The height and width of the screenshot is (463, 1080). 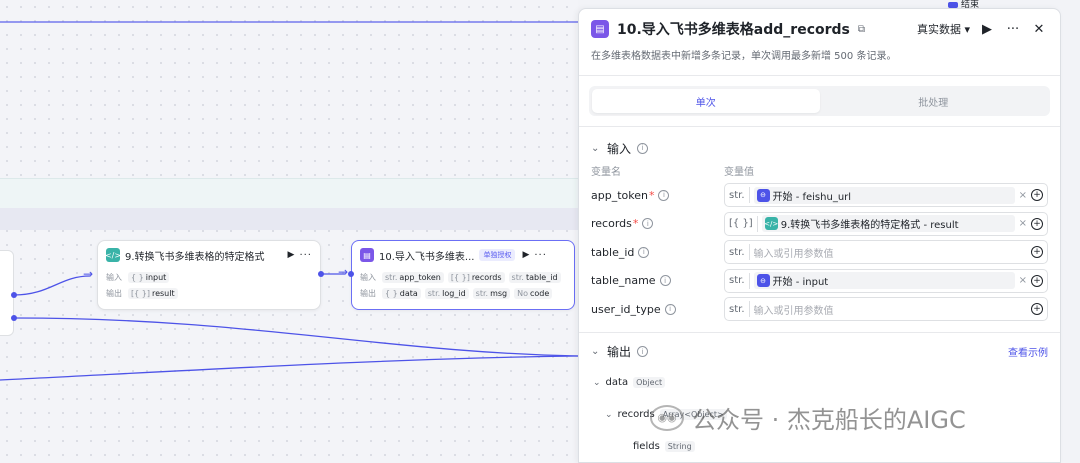 What do you see at coordinates (209, 293) in the screenshot?
I see `node-9-output-row: 输出 [{ }] result` at bounding box center [209, 293].